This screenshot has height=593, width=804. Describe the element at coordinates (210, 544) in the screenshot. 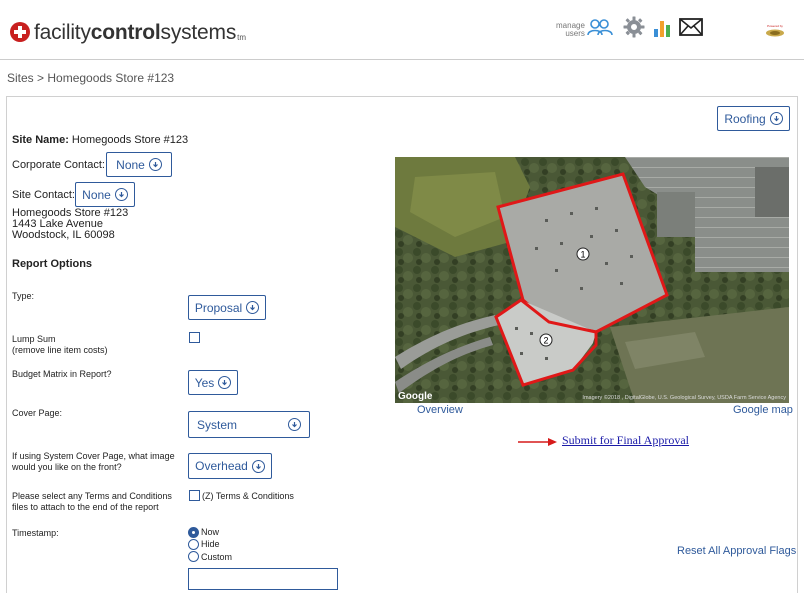

I see `timestamp-hide-label: Hide` at that location.